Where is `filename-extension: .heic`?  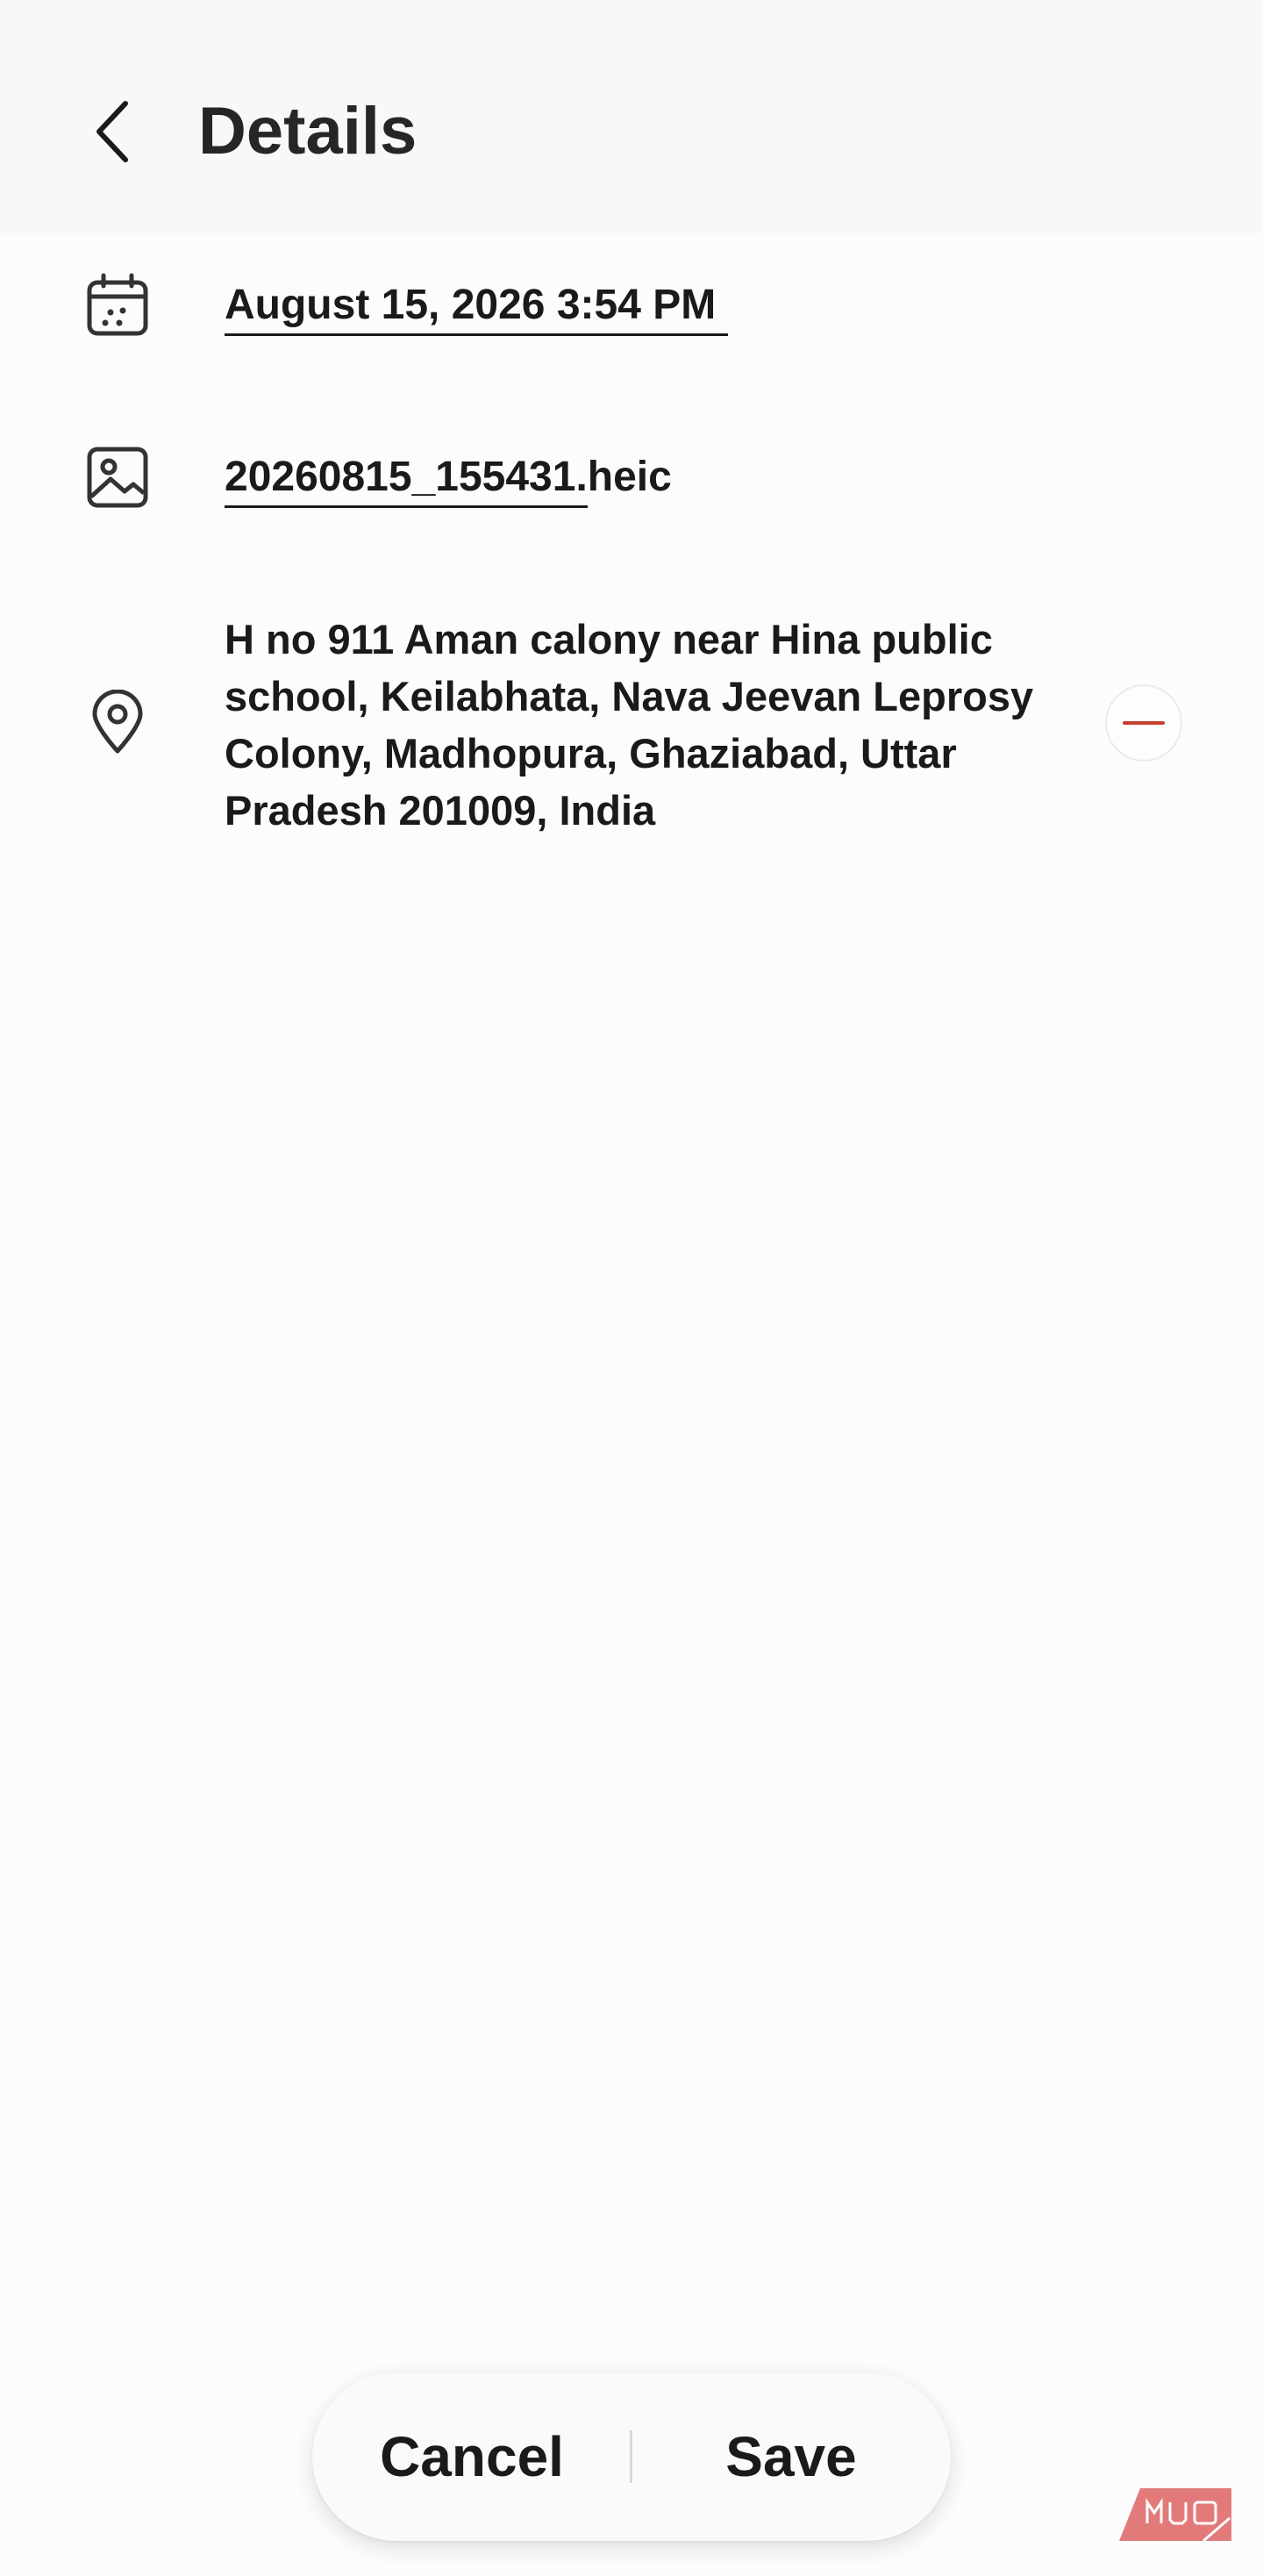 filename-extension: .heic is located at coordinates (623, 477).